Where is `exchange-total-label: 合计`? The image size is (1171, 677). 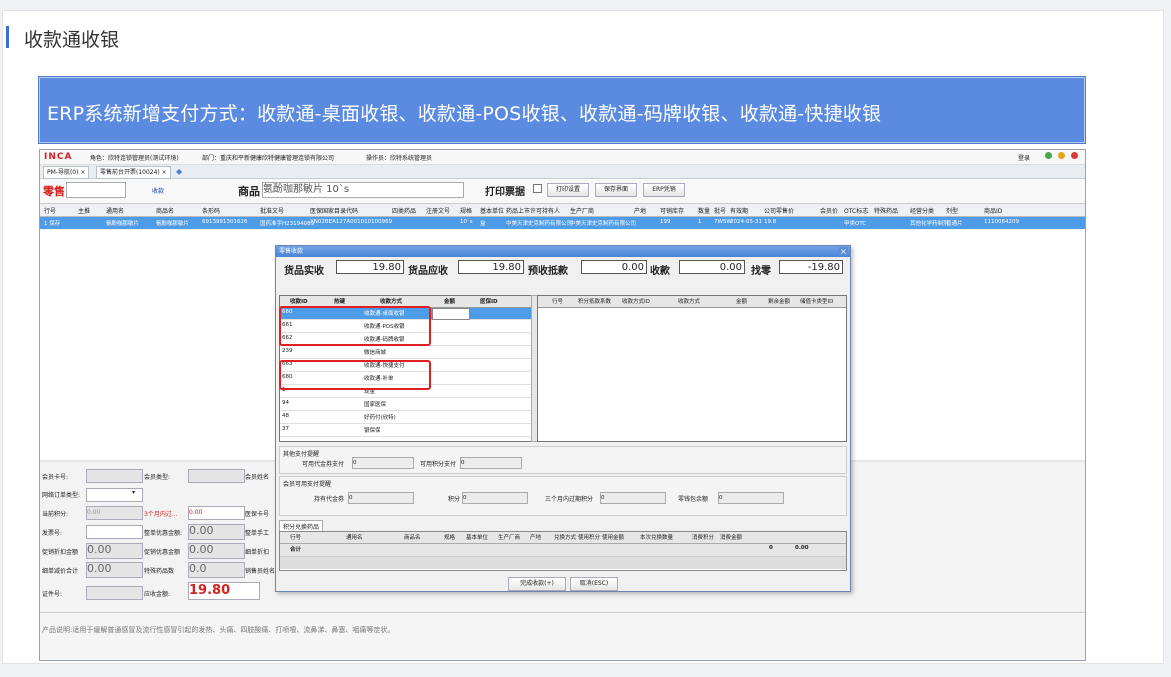
exchange-total-label: 合计 is located at coordinates (296, 550).